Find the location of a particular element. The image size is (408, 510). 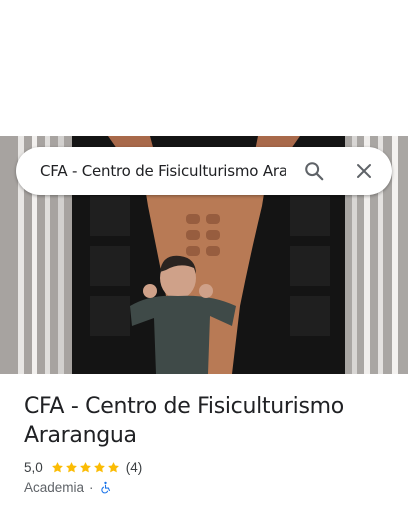

close-button is located at coordinates (364, 171).